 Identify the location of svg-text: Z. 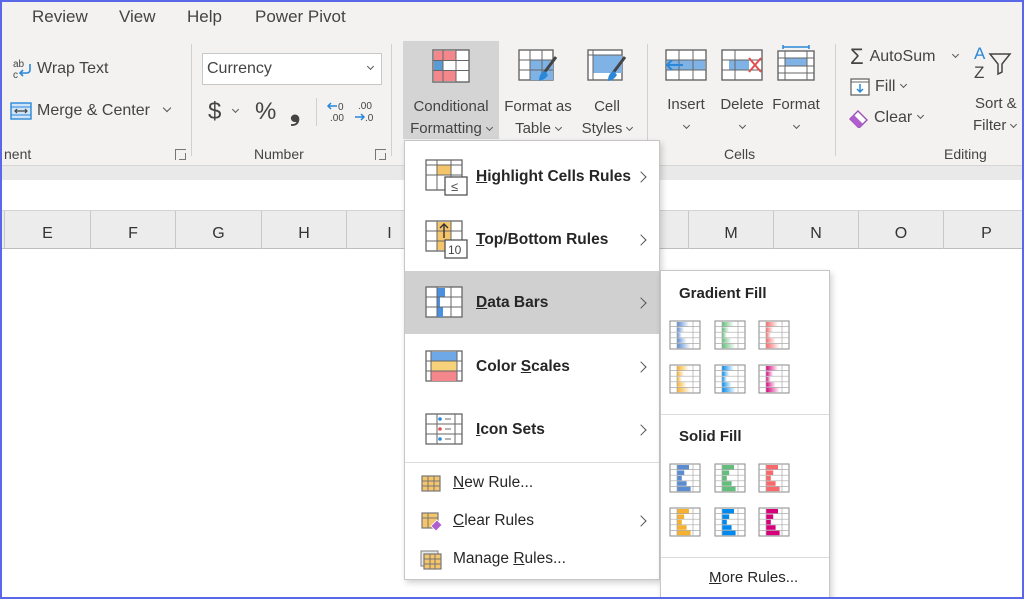
(979, 72).